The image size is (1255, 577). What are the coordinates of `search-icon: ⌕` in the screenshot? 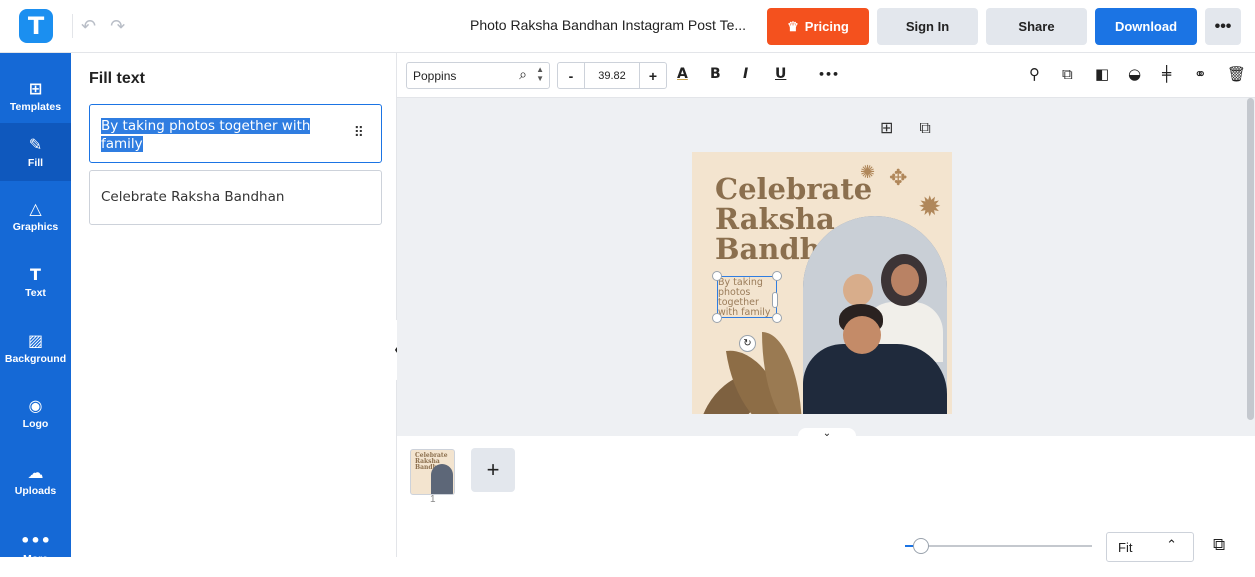 It's located at (523, 74).